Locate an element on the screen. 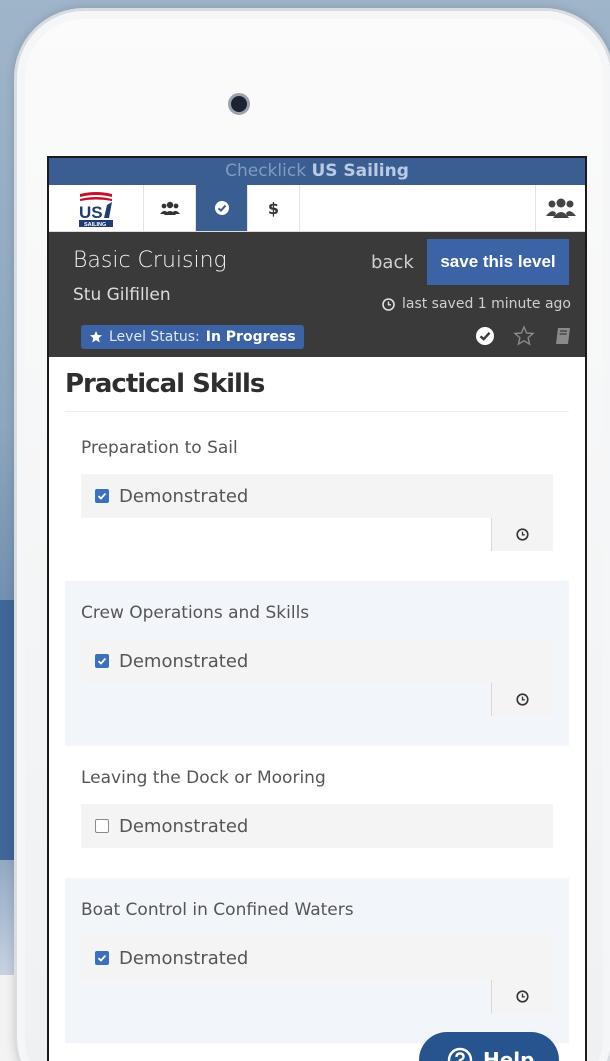  tab-payments: $ is located at coordinates (274, 208).